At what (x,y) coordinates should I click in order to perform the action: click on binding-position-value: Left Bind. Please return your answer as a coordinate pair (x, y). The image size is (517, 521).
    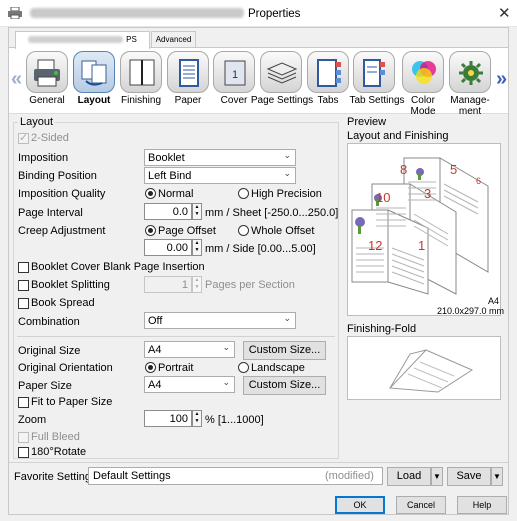
    Looking at the image, I should click on (170, 176).